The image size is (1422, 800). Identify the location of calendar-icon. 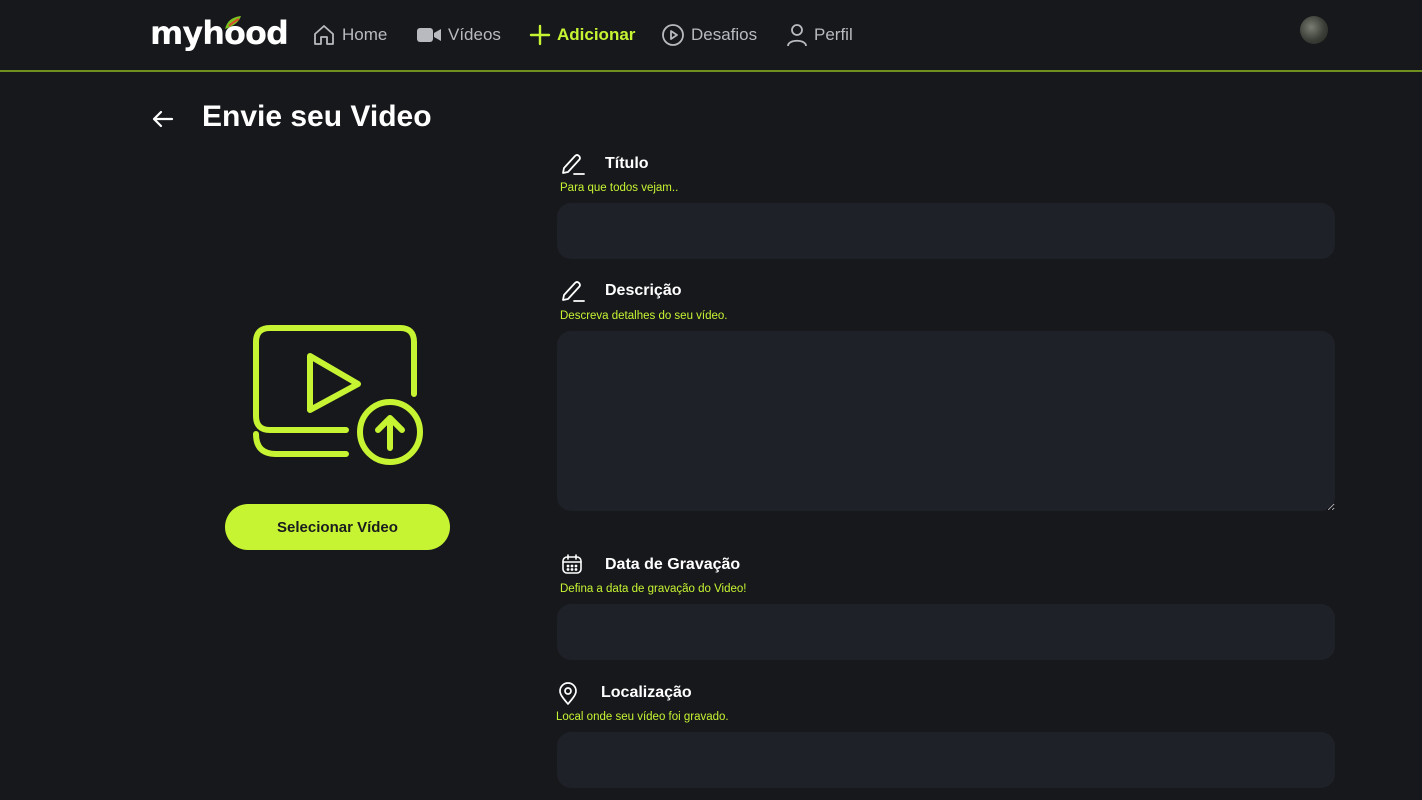
(572, 564).